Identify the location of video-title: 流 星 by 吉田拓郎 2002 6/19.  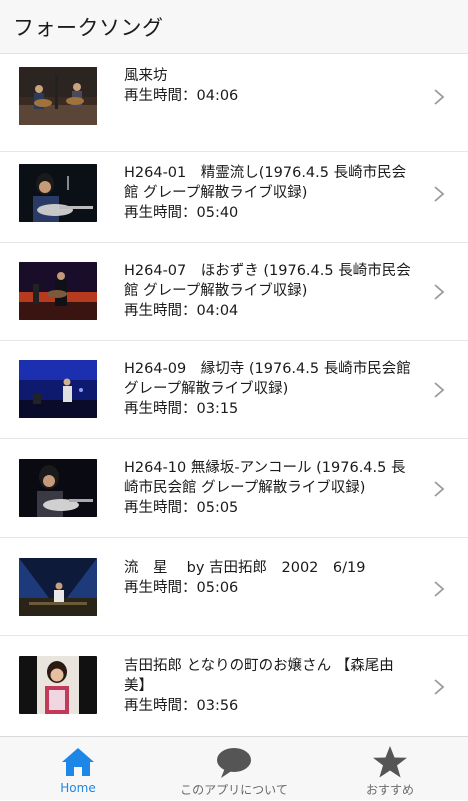
(245, 568).